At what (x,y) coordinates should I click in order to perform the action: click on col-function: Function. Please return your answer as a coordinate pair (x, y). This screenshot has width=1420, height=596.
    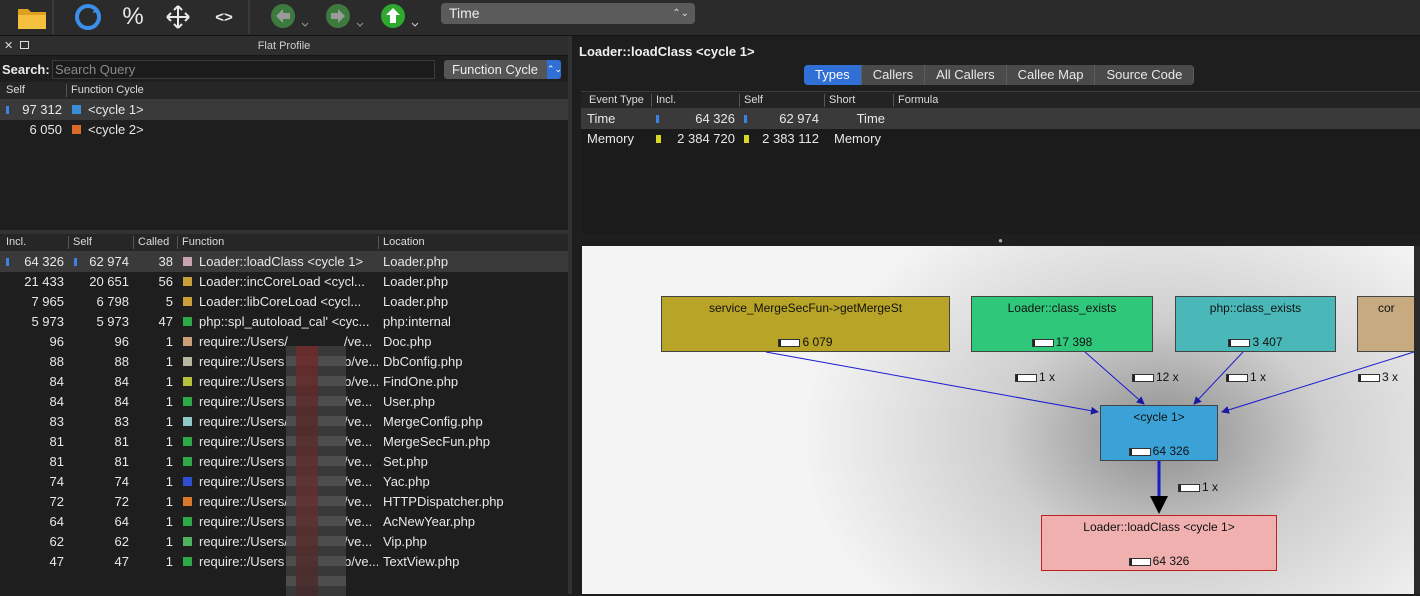
    Looking at the image, I should click on (200, 242).